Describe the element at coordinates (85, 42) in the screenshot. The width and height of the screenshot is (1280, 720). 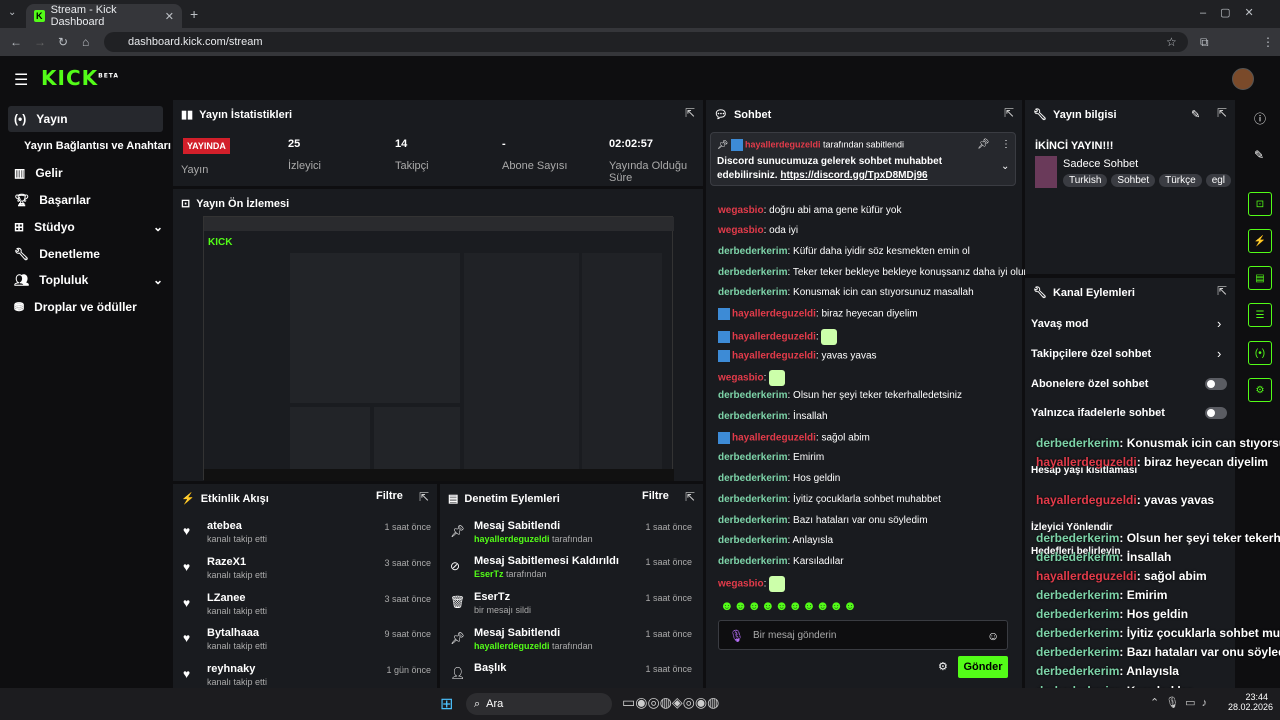
I see `home-icon: ⌂` at that location.